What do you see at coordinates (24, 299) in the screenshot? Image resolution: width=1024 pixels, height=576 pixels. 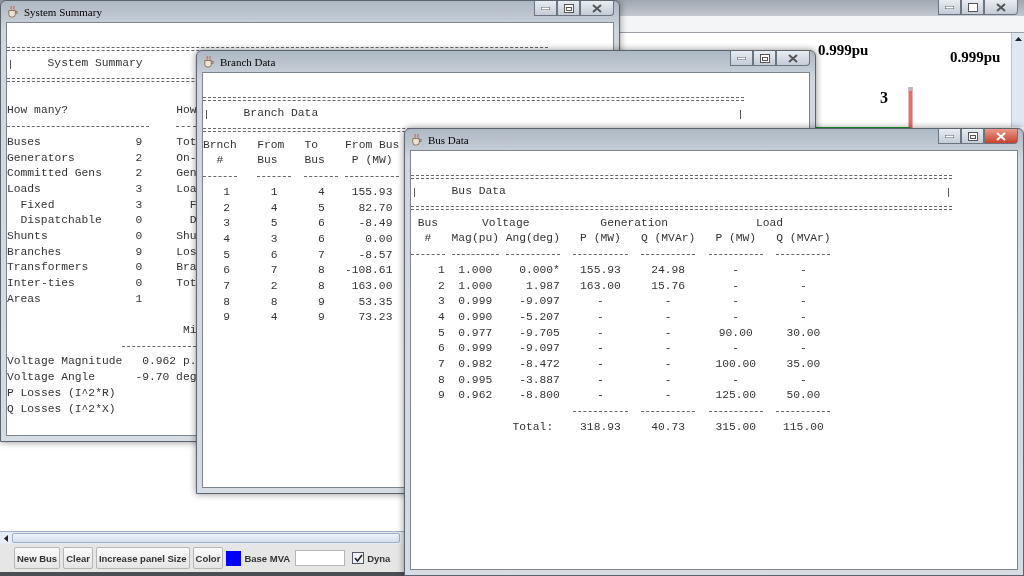 I see `row-label: Areas` at bounding box center [24, 299].